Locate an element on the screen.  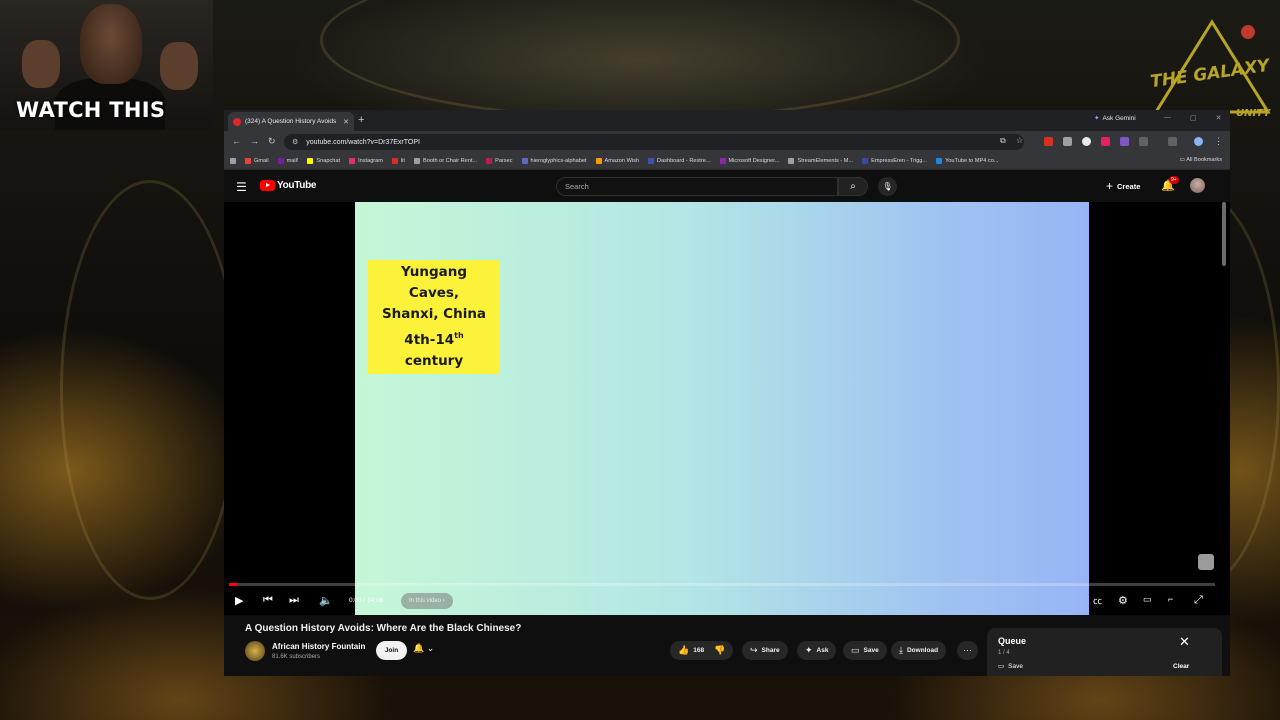
new-tab-button: + is located at coordinates (361, 120).